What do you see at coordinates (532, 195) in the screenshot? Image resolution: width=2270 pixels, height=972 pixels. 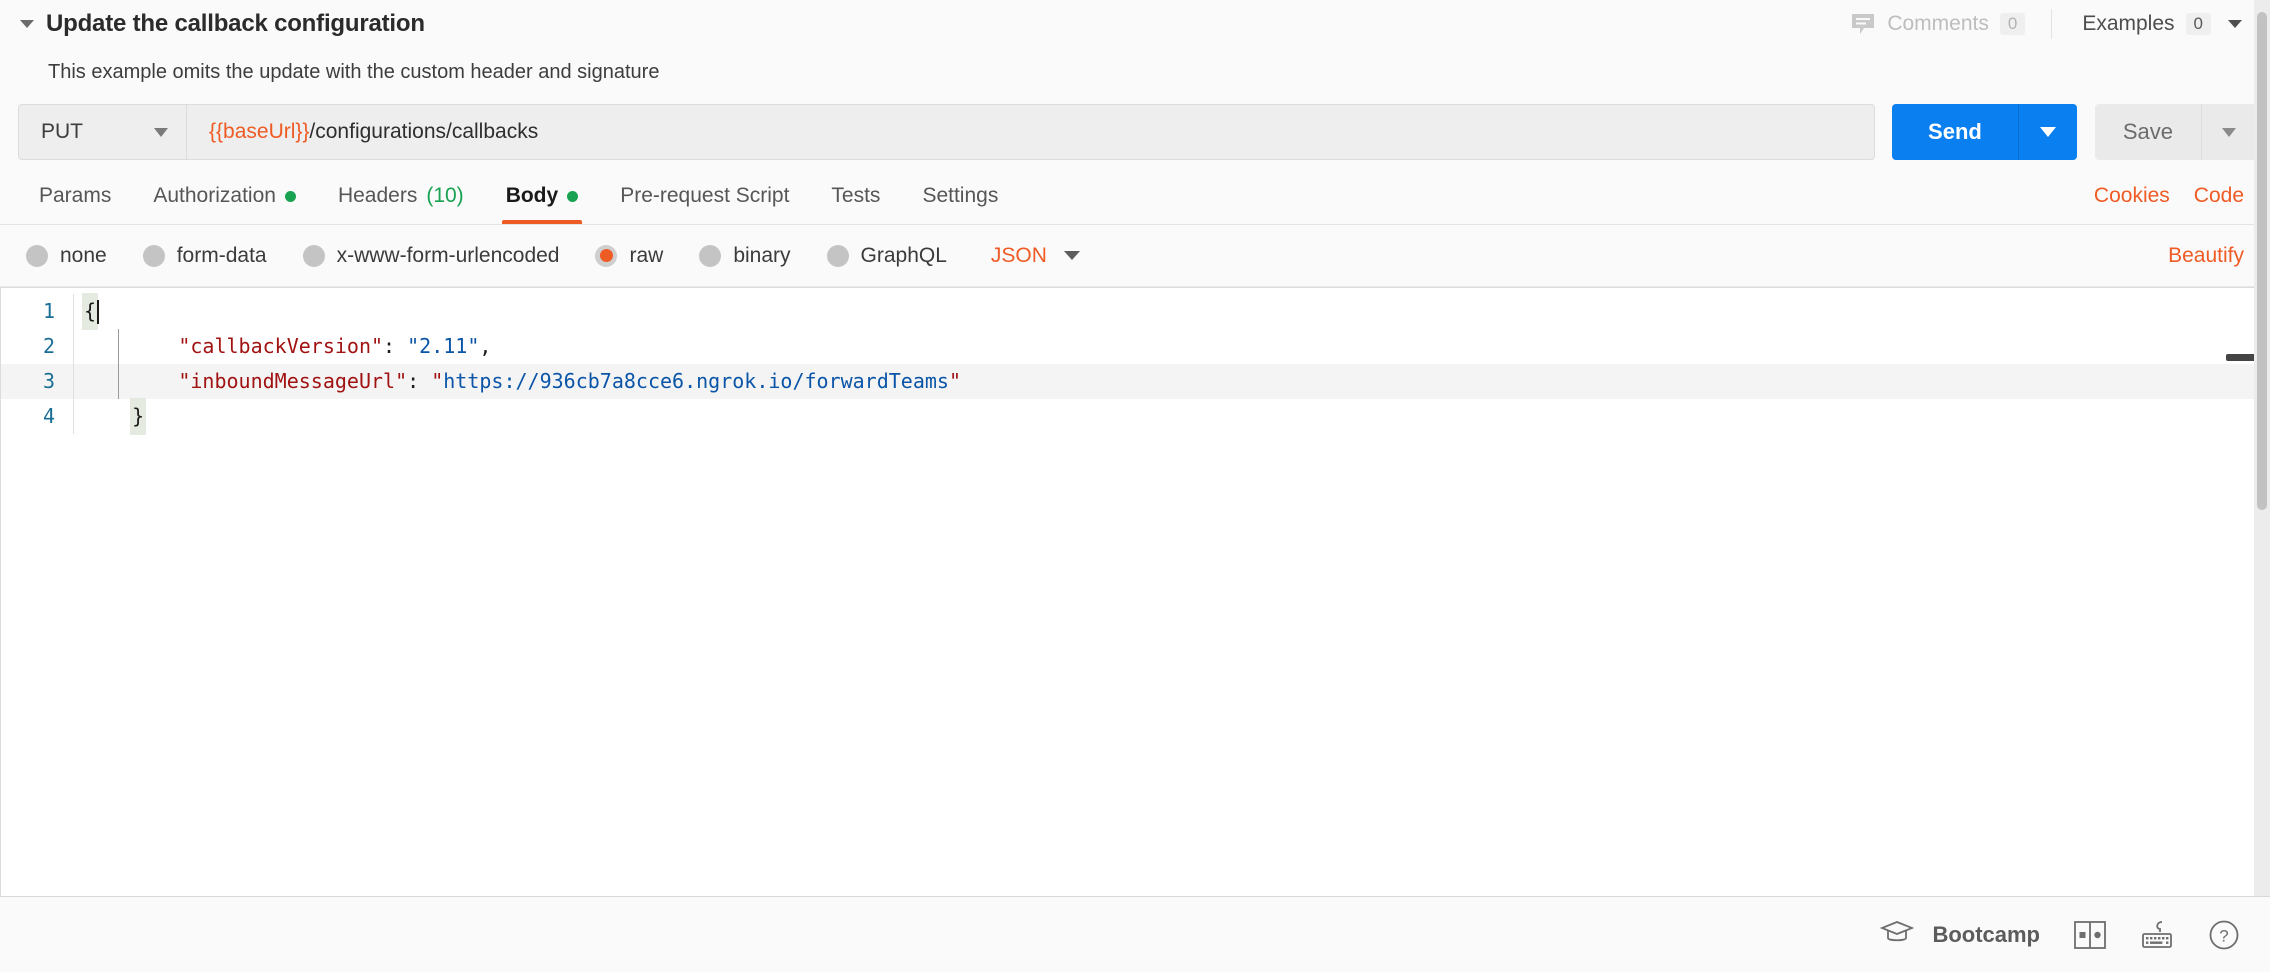 I see `tab-body-label: Body` at bounding box center [532, 195].